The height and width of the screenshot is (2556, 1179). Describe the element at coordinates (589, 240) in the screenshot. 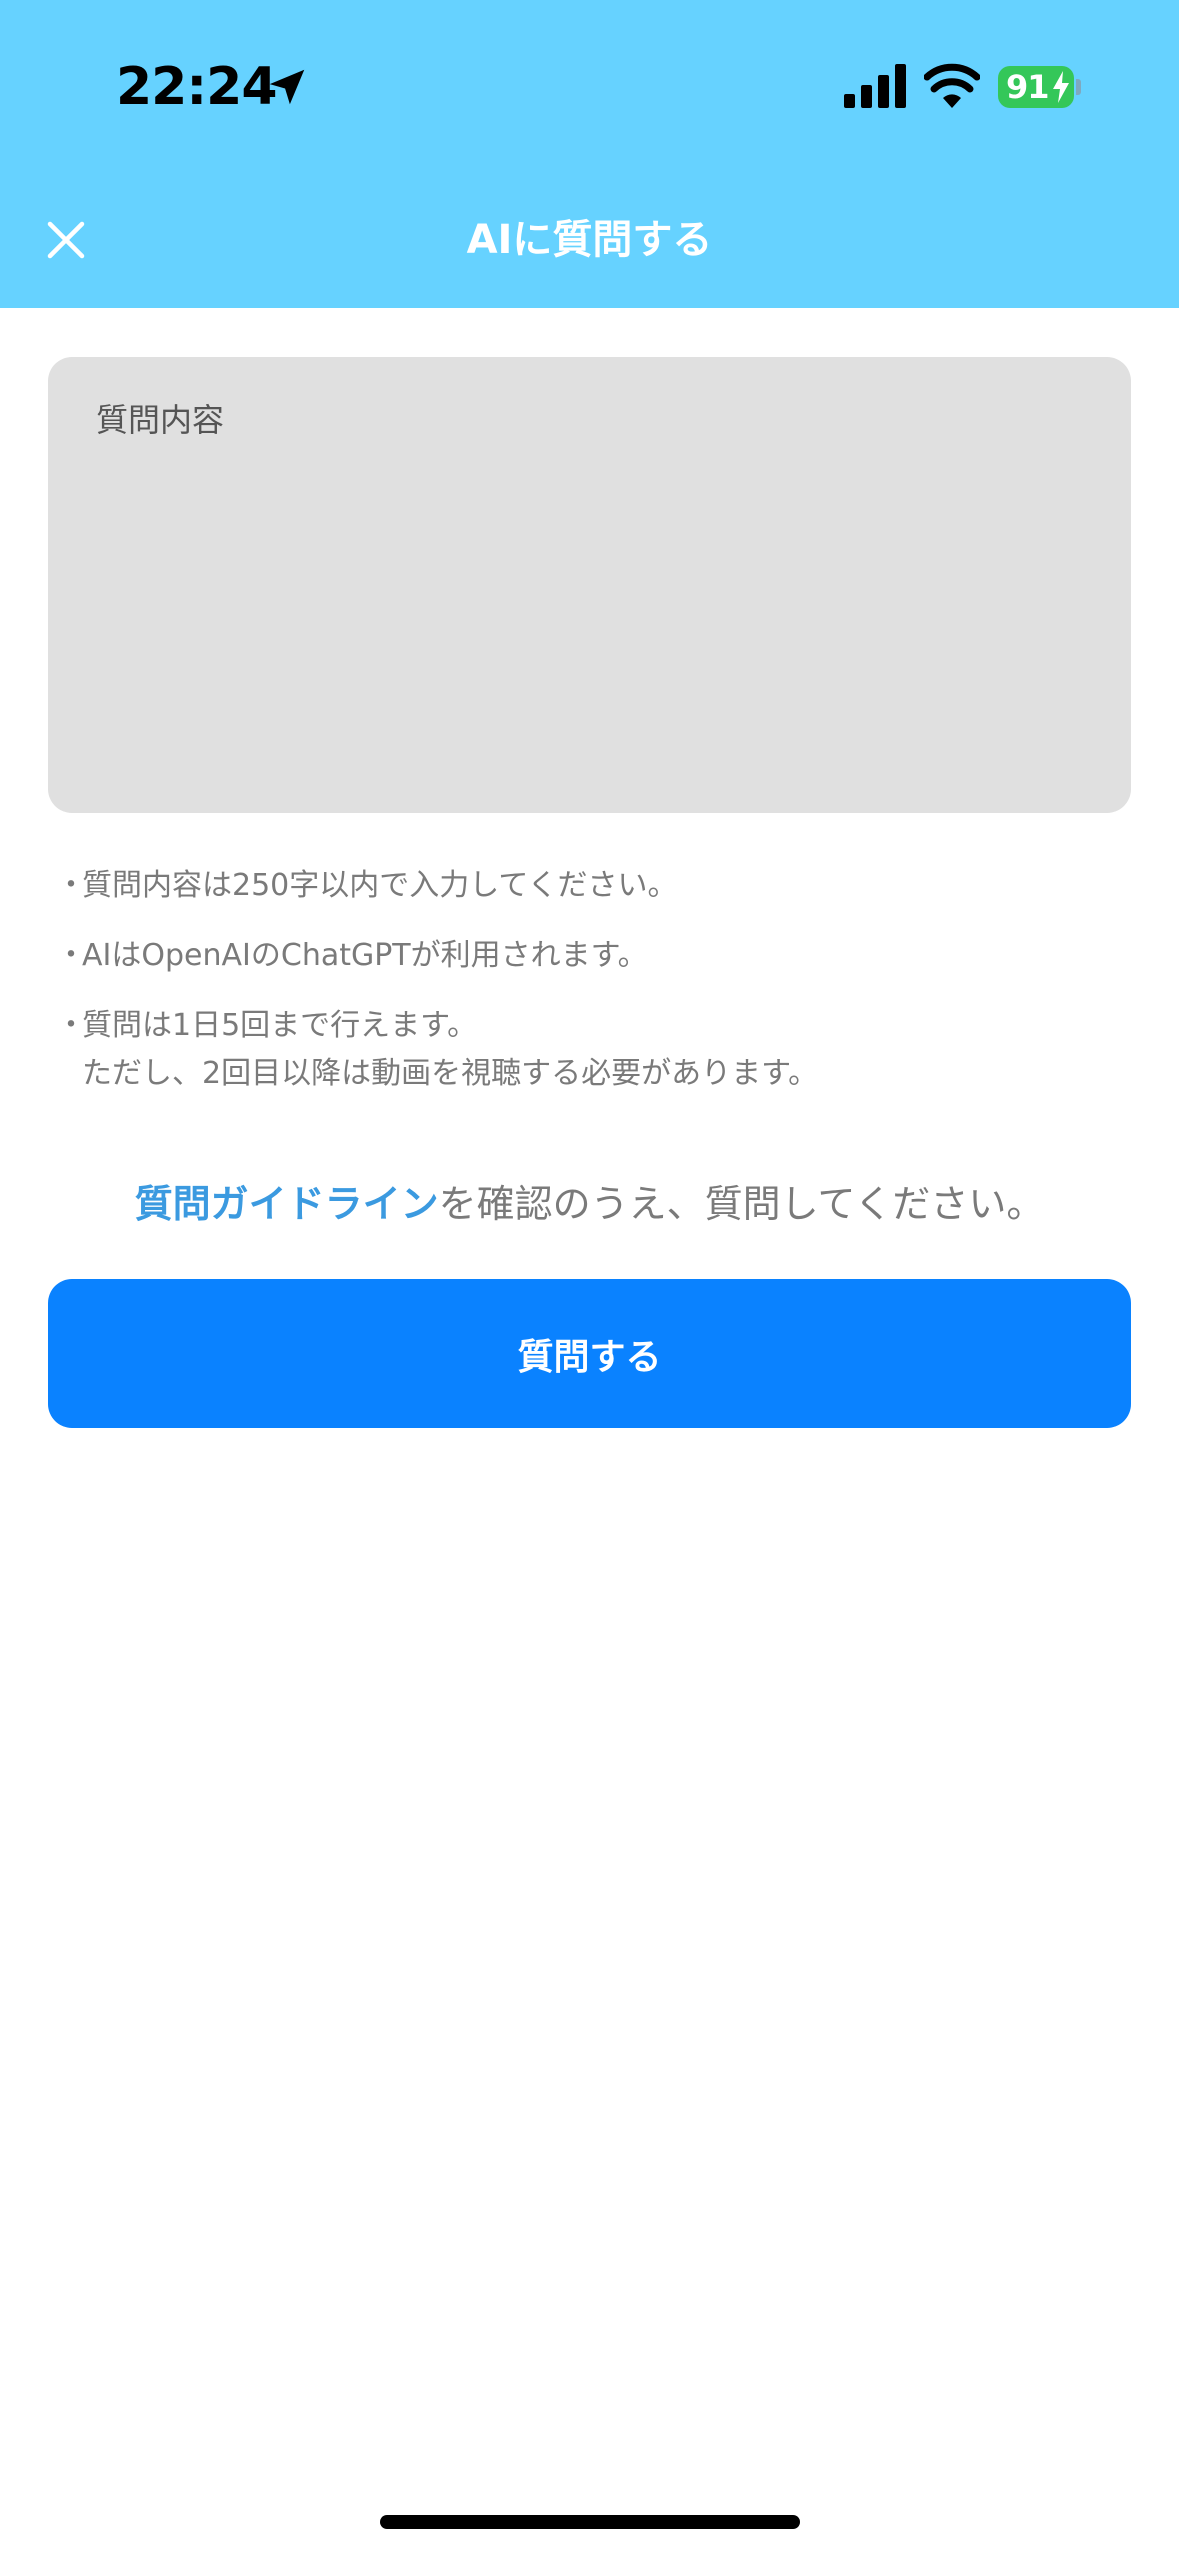

I see `page-title: AIに質問する` at that location.